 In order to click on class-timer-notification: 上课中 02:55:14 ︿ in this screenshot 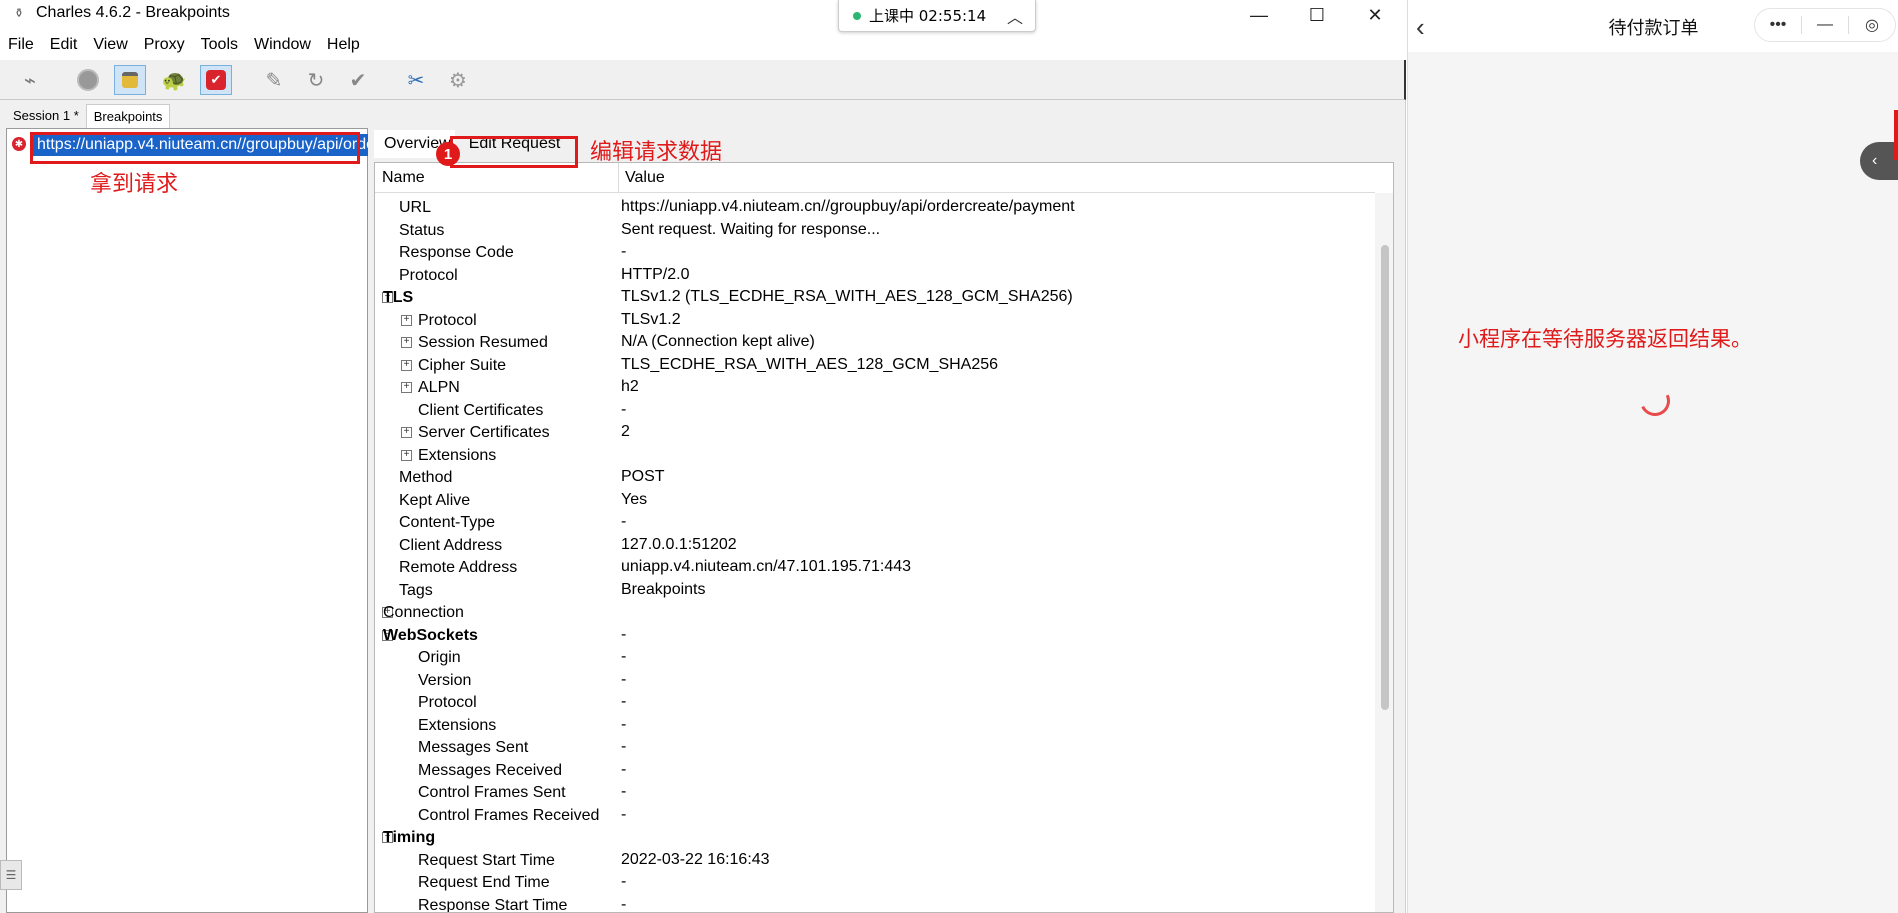, I will do `click(937, 16)`.